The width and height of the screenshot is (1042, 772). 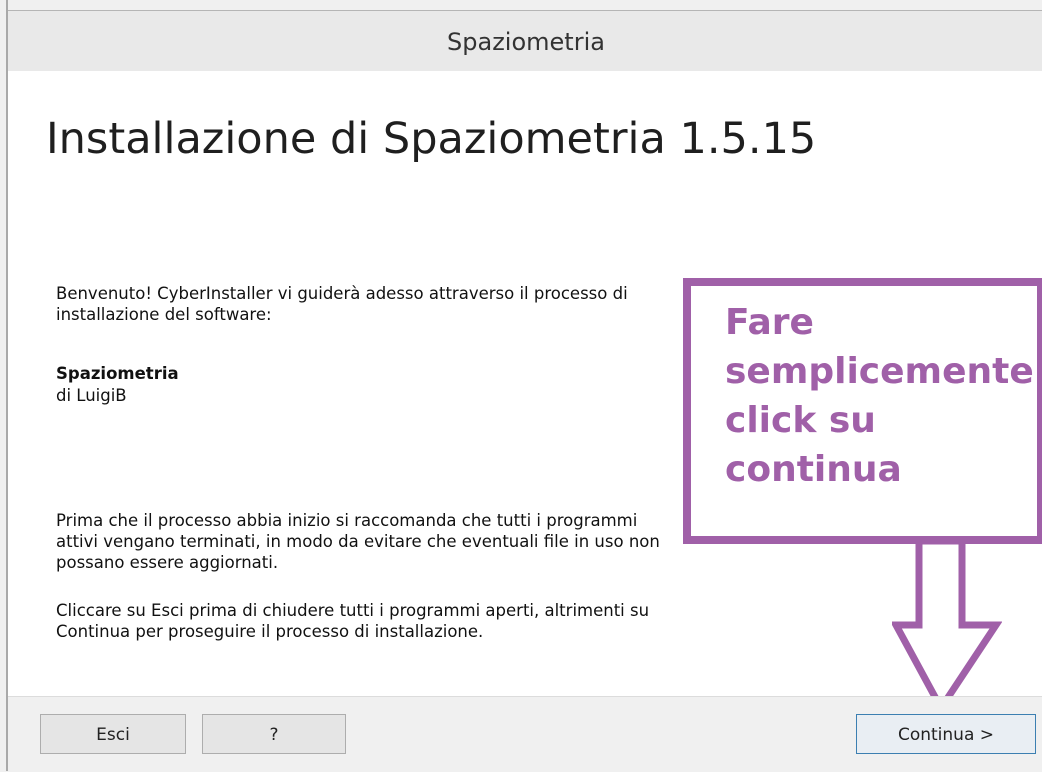 What do you see at coordinates (117, 373) in the screenshot?
I see `app-name: Spaziometria` at bounding box center [117, 373].